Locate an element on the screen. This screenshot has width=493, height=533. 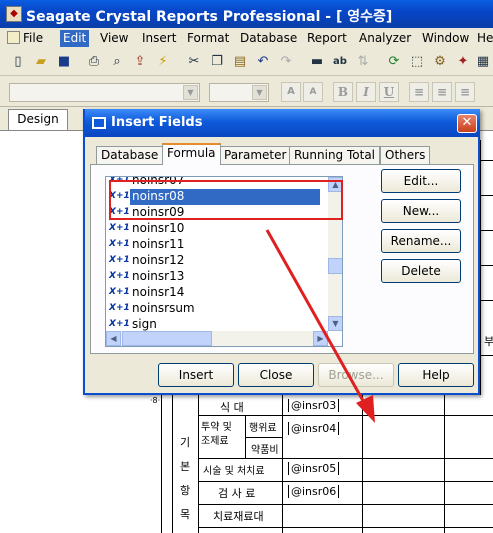
scroll-left-icon: ◀ is located at coordinates (113, 338).